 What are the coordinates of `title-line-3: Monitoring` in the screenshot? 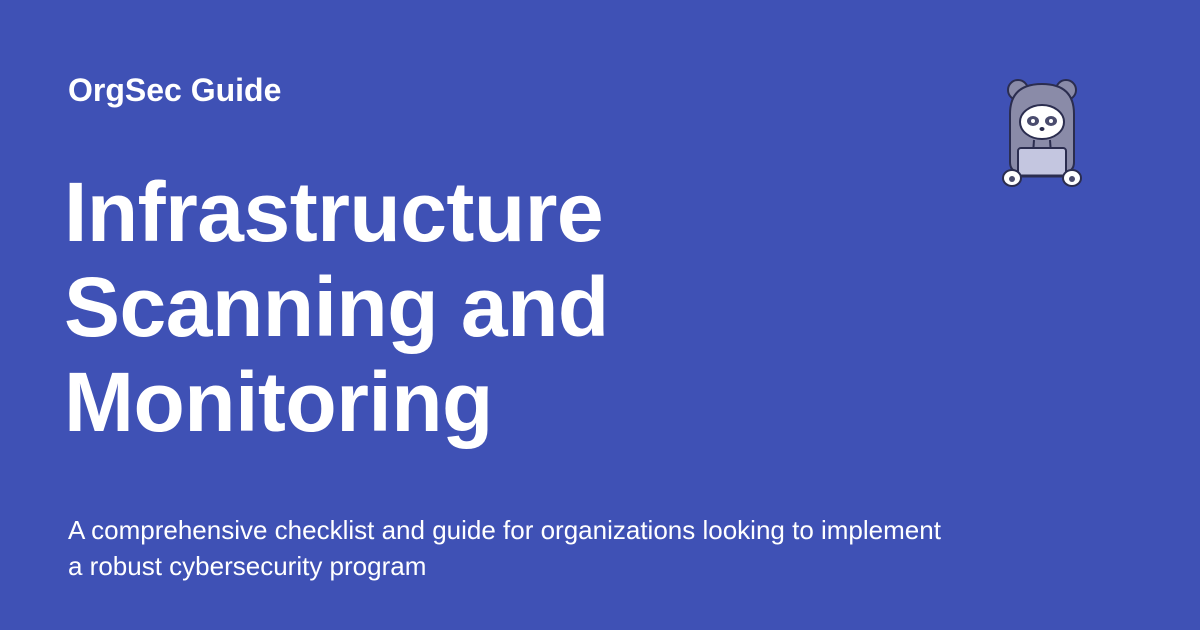 It's located at (278, 402).